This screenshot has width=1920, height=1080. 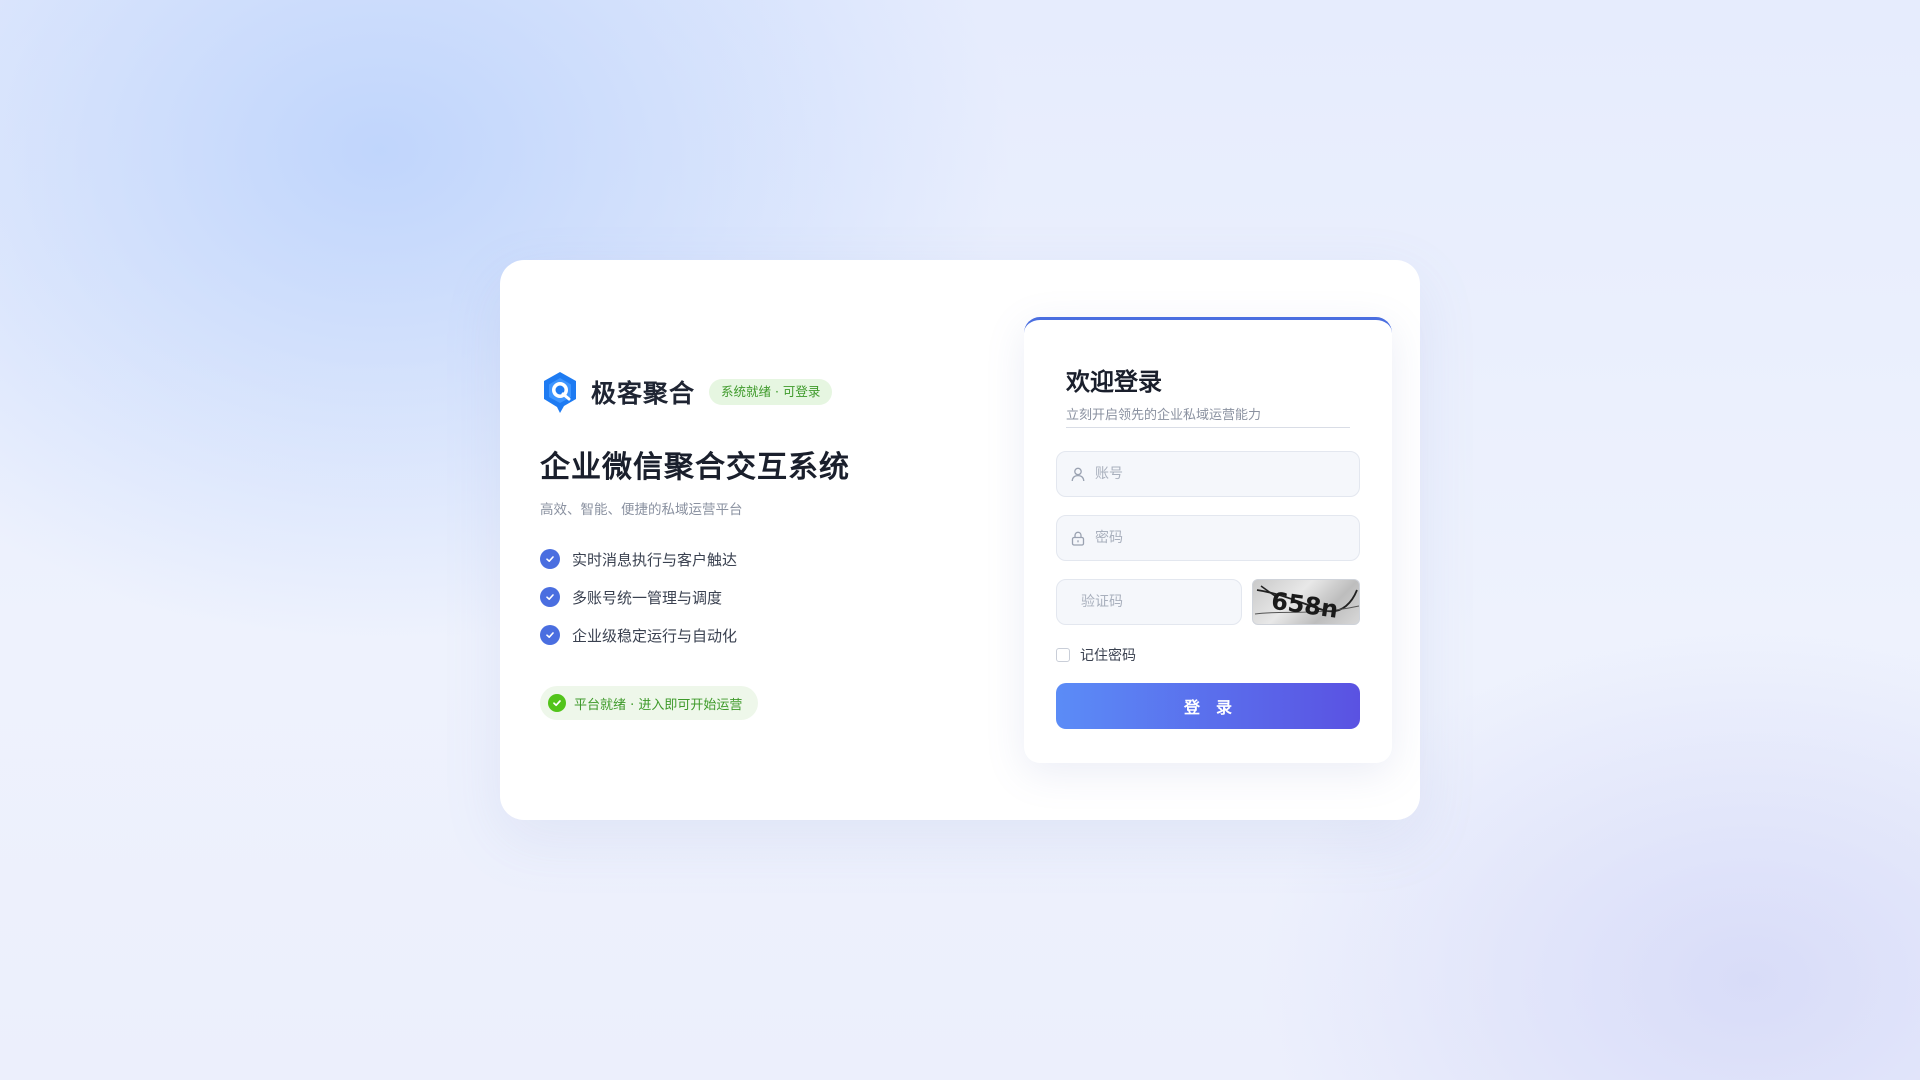 What do you see at coordinates (557, 703) in the screenshot?
I see `check-circle-icon` at bounding box center [557, 703].